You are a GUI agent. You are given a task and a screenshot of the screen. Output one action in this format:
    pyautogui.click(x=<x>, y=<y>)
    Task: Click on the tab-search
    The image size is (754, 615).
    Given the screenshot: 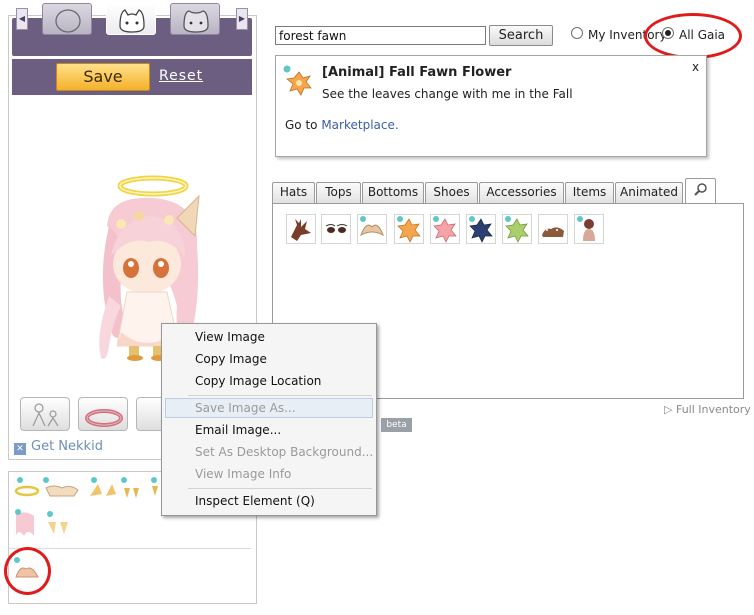 What is the action you would take?
    pyautogui.click(x=700, y=191)
    